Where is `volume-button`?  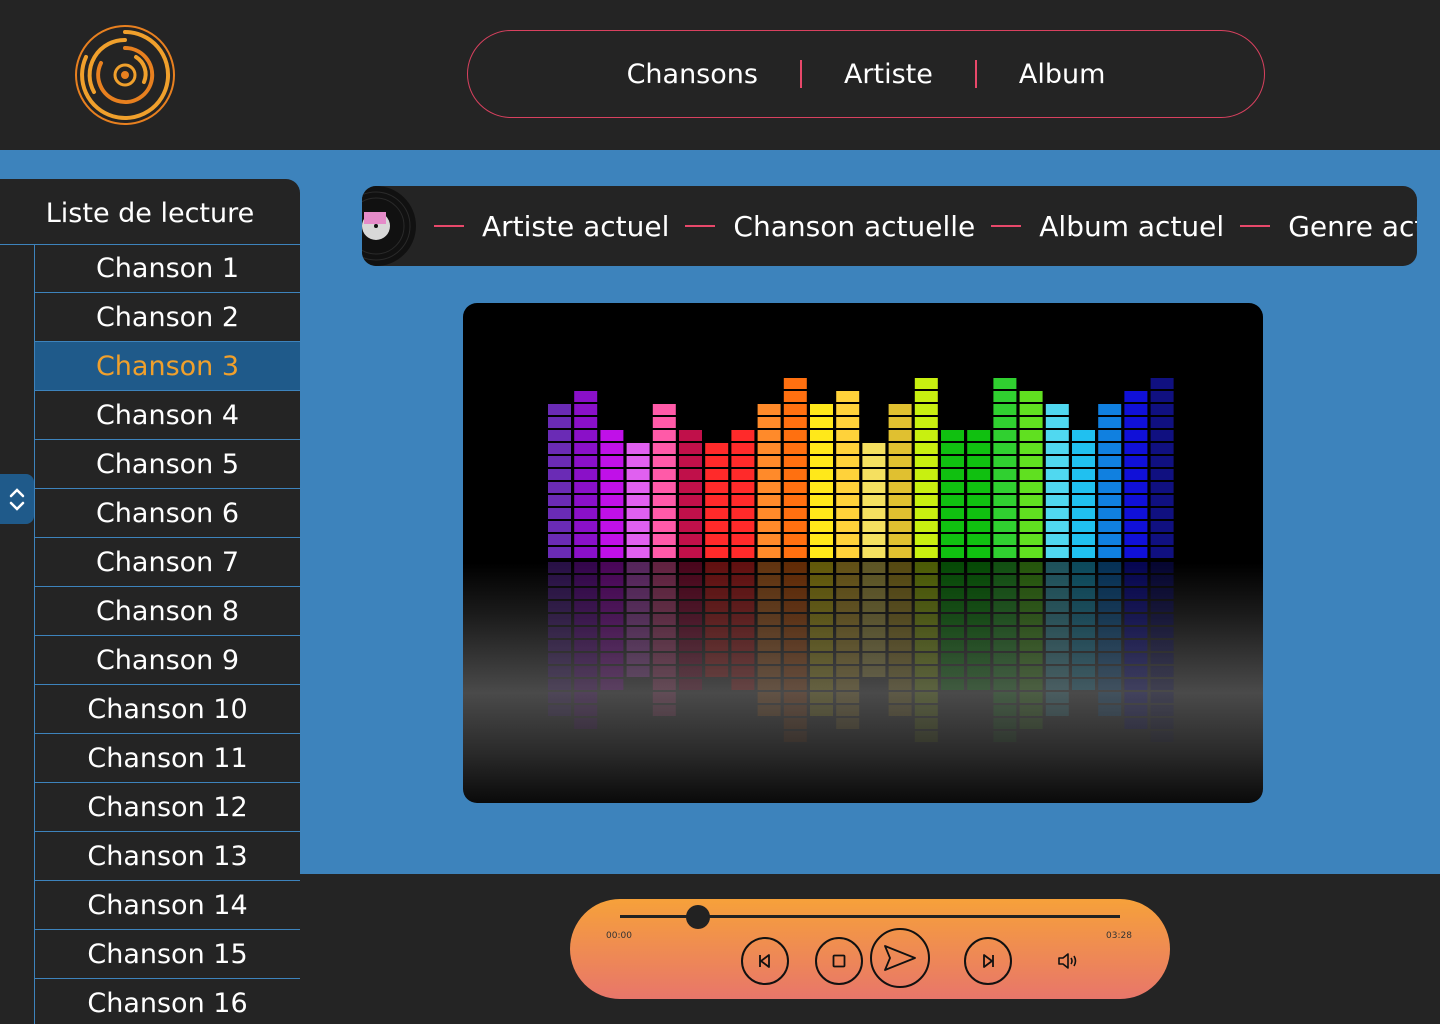
volume-button is located at coordinates (1069, 963).